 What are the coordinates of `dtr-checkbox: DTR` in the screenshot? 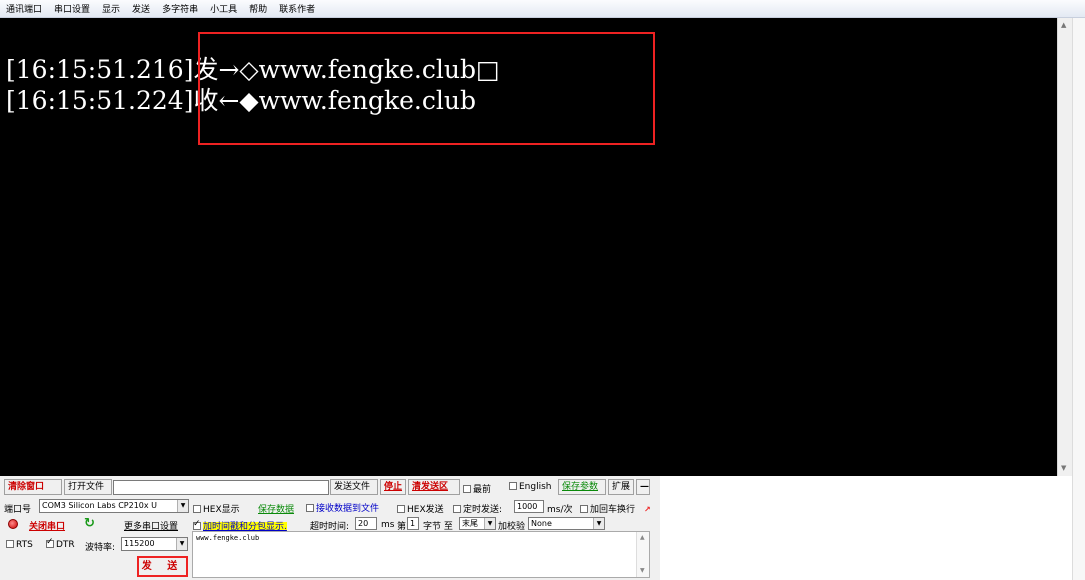 It's located at (60, 543).